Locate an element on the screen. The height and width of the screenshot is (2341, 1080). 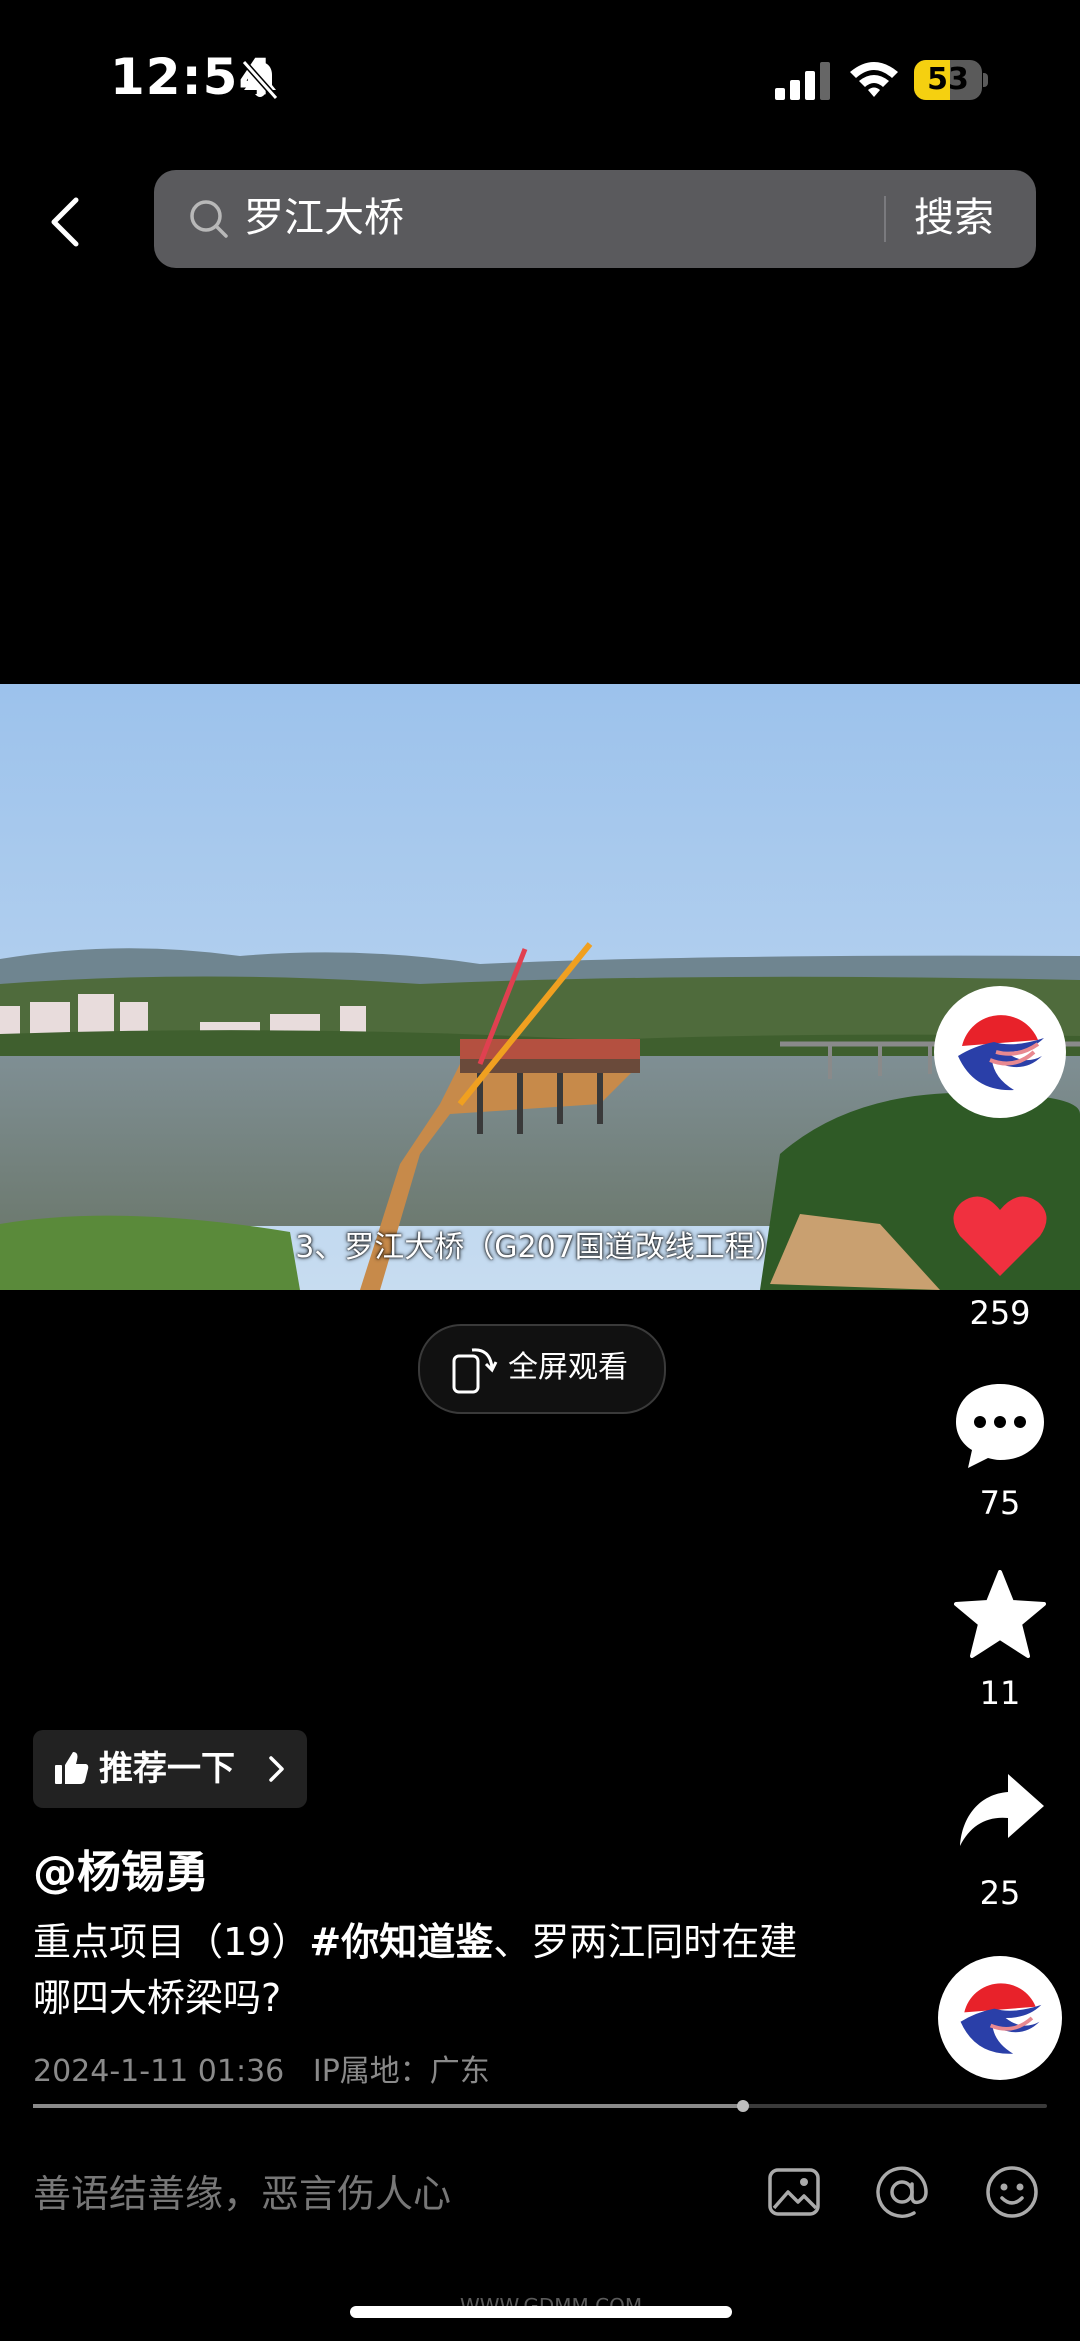
like-count: 259 is located at coordinates (1000, 1313).